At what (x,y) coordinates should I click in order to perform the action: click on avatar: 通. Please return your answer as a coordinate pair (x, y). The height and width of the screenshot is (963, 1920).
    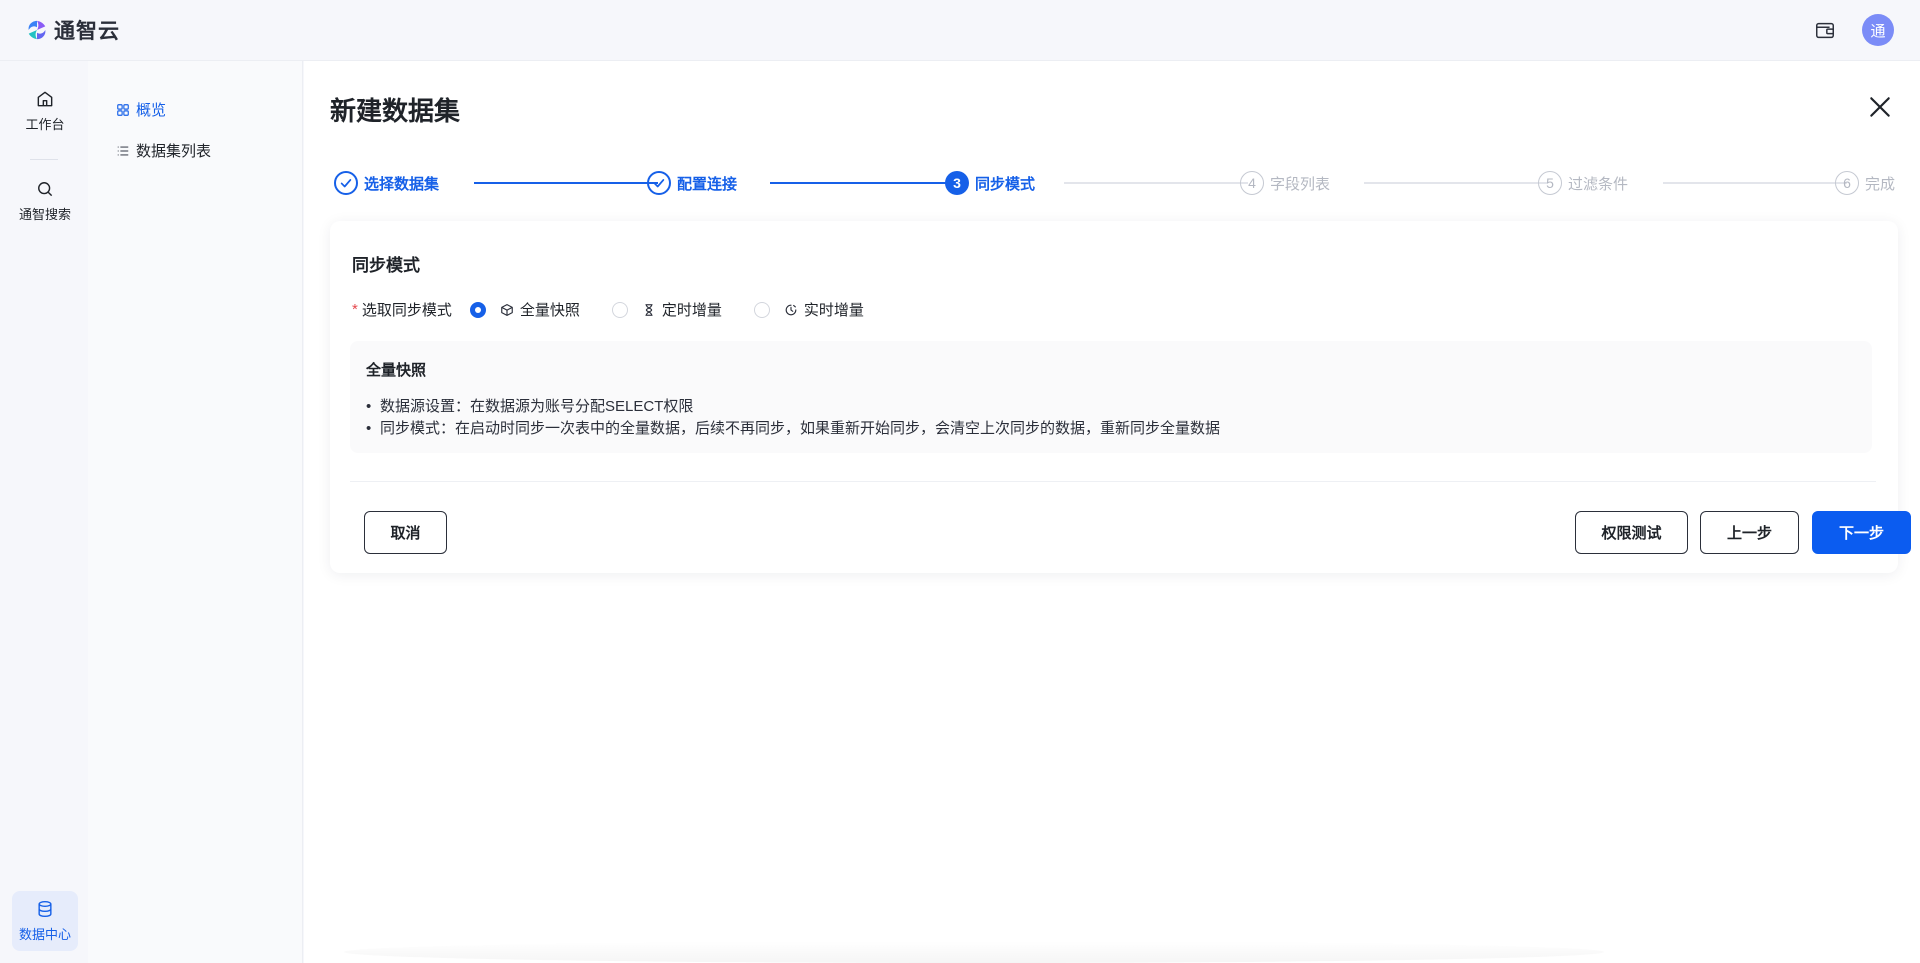
    Looking at the image, I should click on (1878, 30).